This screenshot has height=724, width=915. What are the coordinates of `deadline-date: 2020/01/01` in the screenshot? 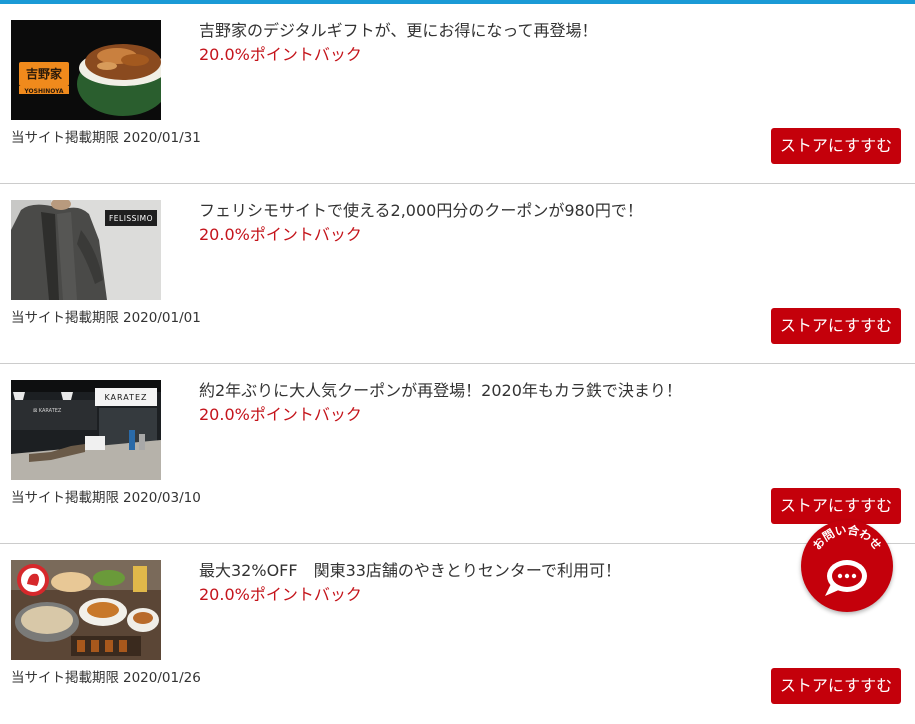 It's located at (162, 318).